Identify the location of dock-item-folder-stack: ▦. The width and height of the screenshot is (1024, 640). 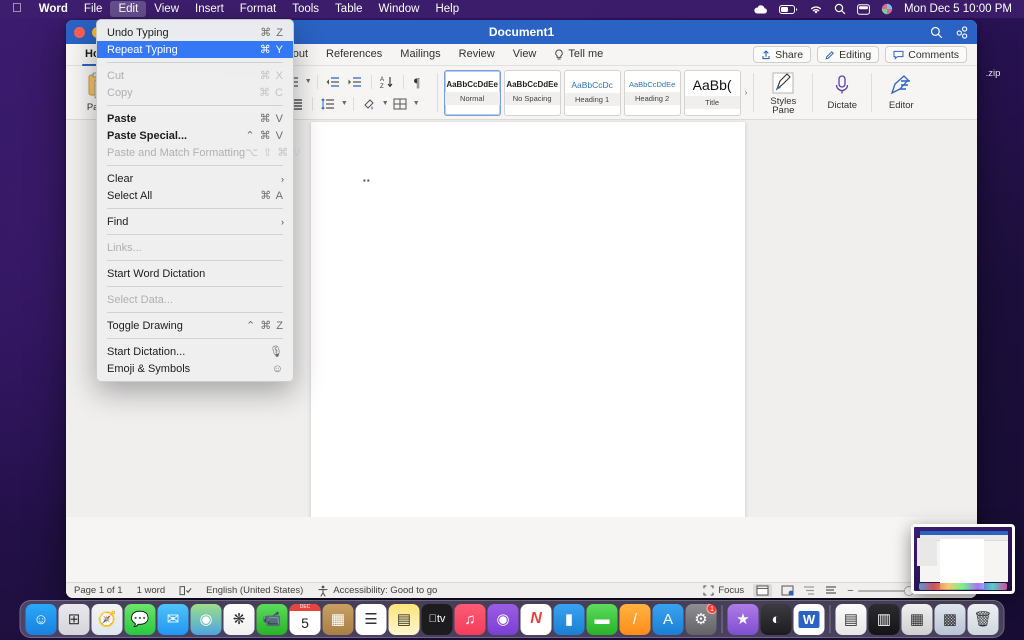
(917, 619).